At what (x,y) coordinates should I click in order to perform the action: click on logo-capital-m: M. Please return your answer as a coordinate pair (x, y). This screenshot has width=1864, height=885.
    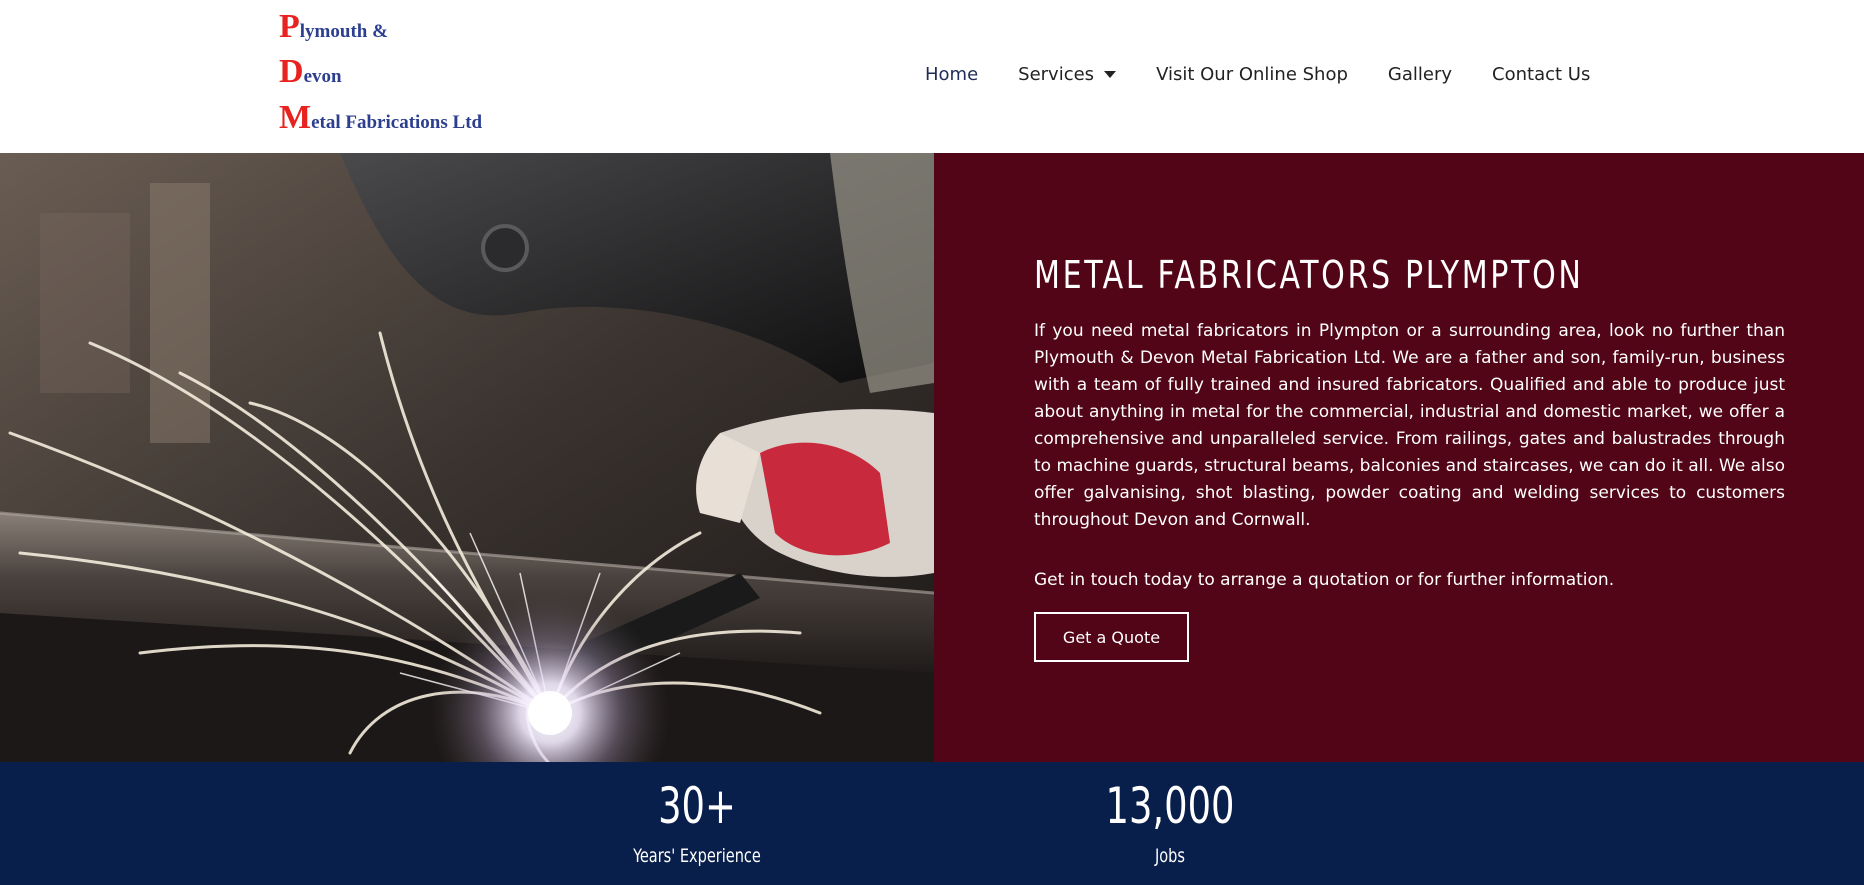
    Looking at the image, I should click on (295, 117).